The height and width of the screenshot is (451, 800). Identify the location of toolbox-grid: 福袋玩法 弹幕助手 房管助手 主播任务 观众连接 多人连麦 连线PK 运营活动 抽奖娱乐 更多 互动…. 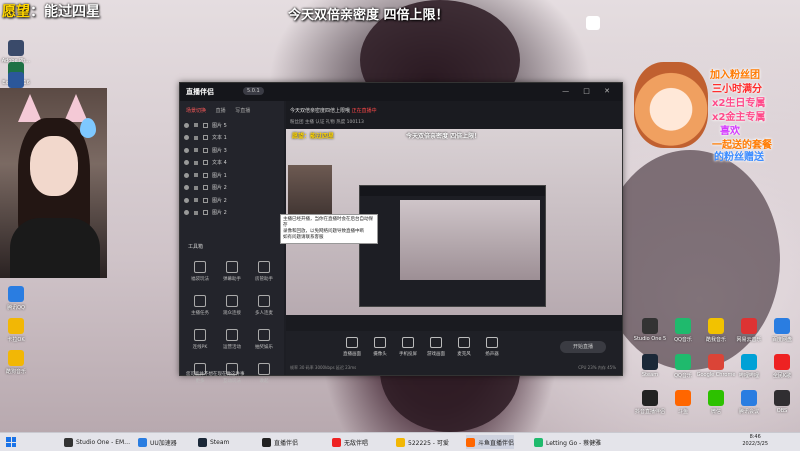
(232, 323).